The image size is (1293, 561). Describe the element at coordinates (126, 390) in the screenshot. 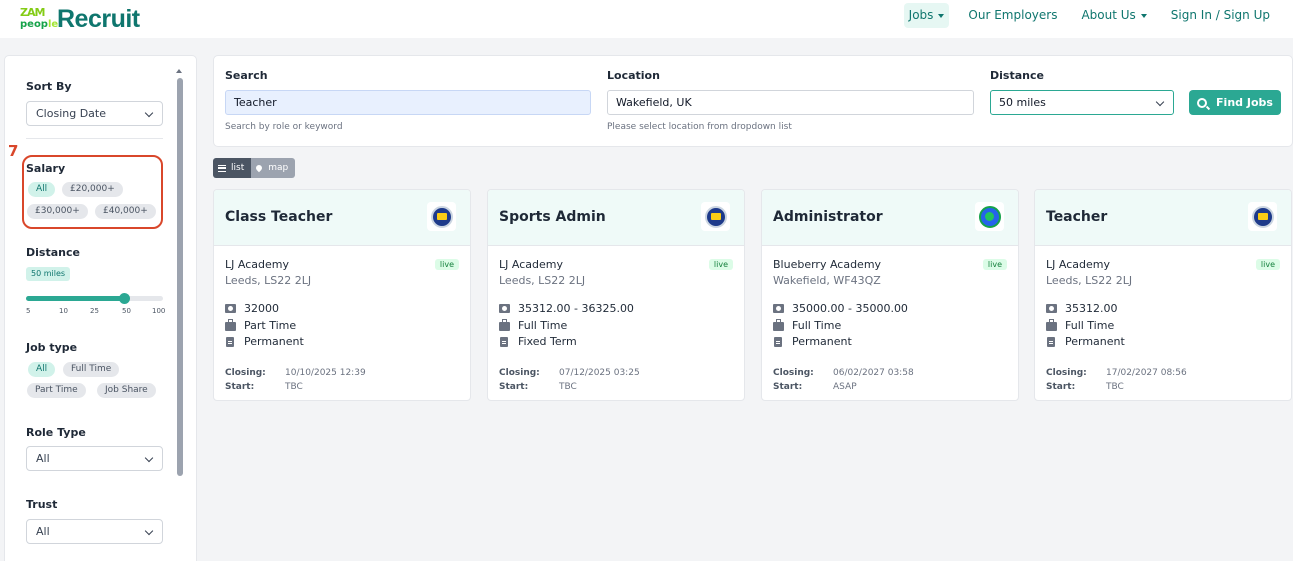

I see `job-type-chip-job-share: Job Share` at that location.